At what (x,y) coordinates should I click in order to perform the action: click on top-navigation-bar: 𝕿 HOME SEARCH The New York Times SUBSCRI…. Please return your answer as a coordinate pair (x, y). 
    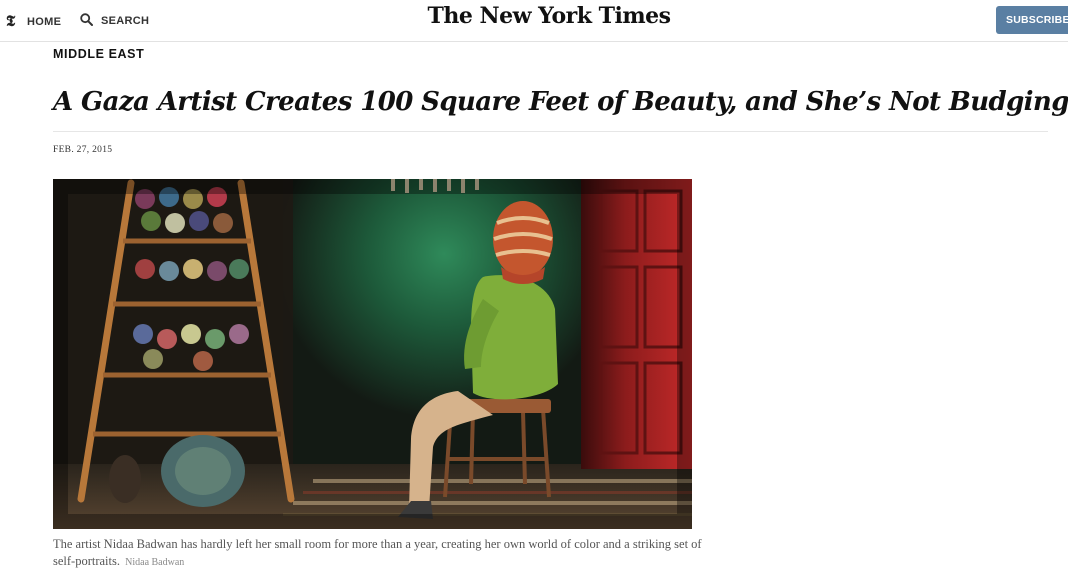
    Looking at the image, I should click on (534, 21).